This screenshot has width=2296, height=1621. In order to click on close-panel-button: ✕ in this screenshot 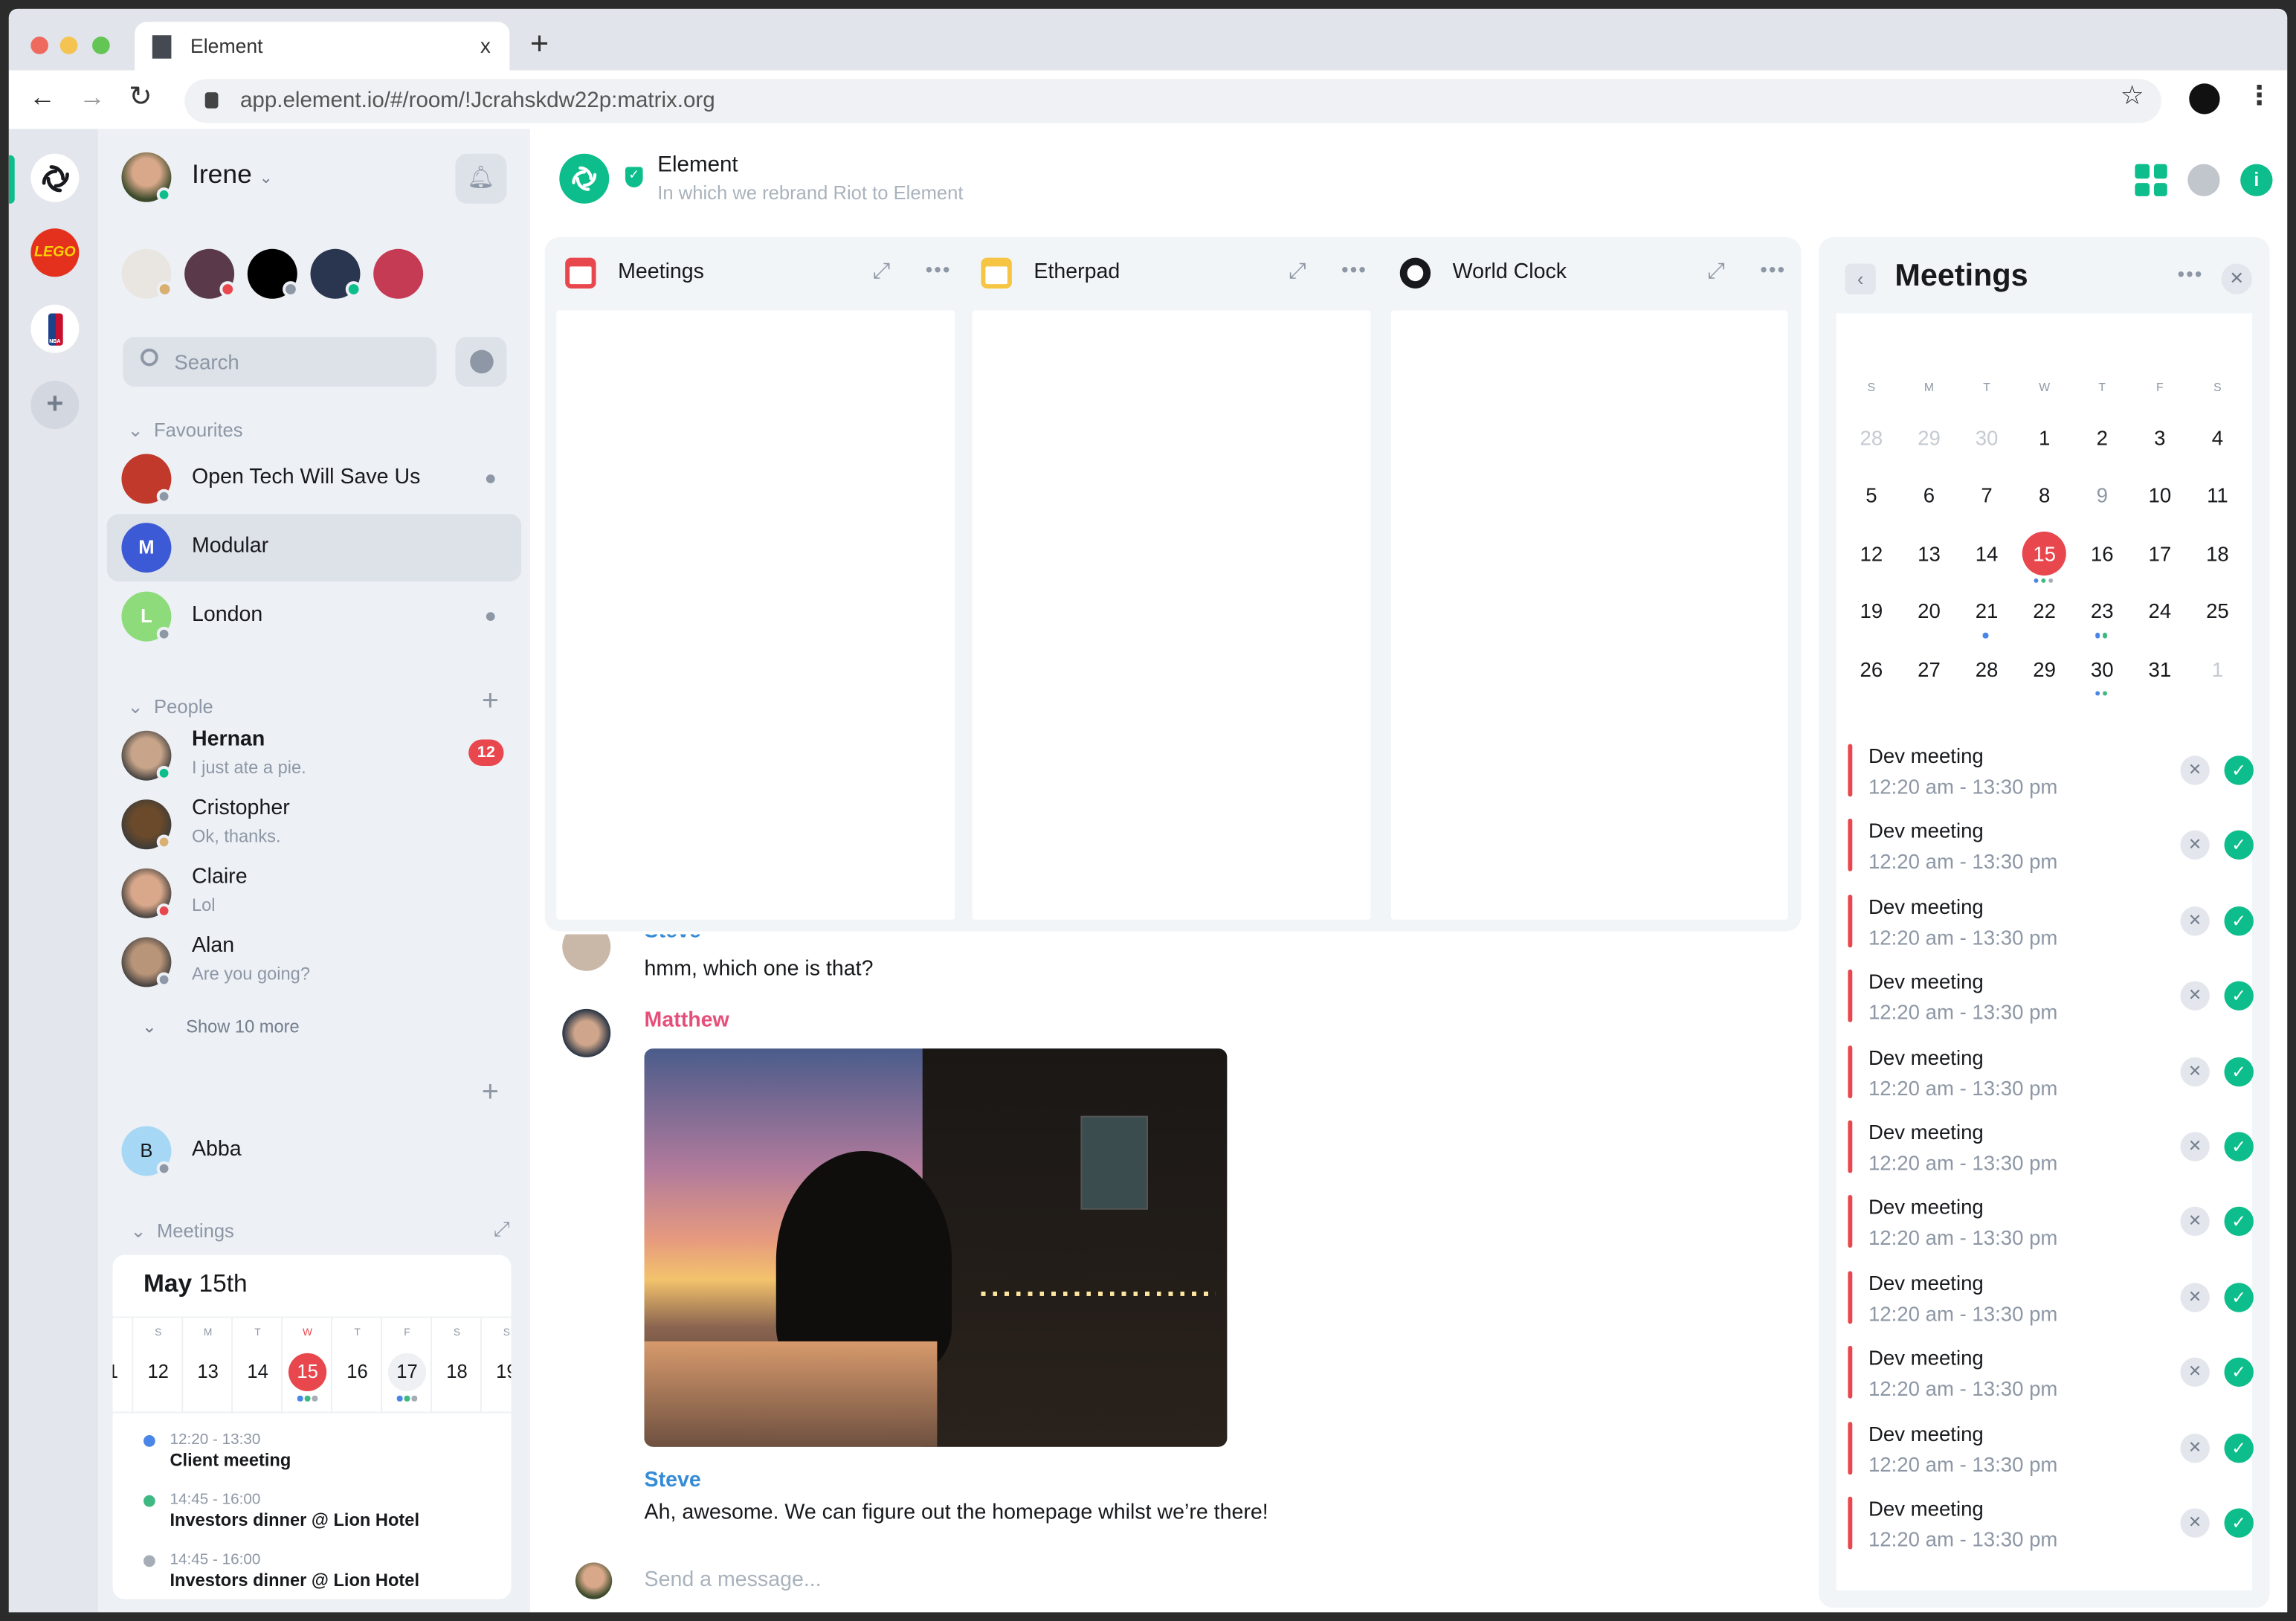, I will do `click(2236, 278)`.